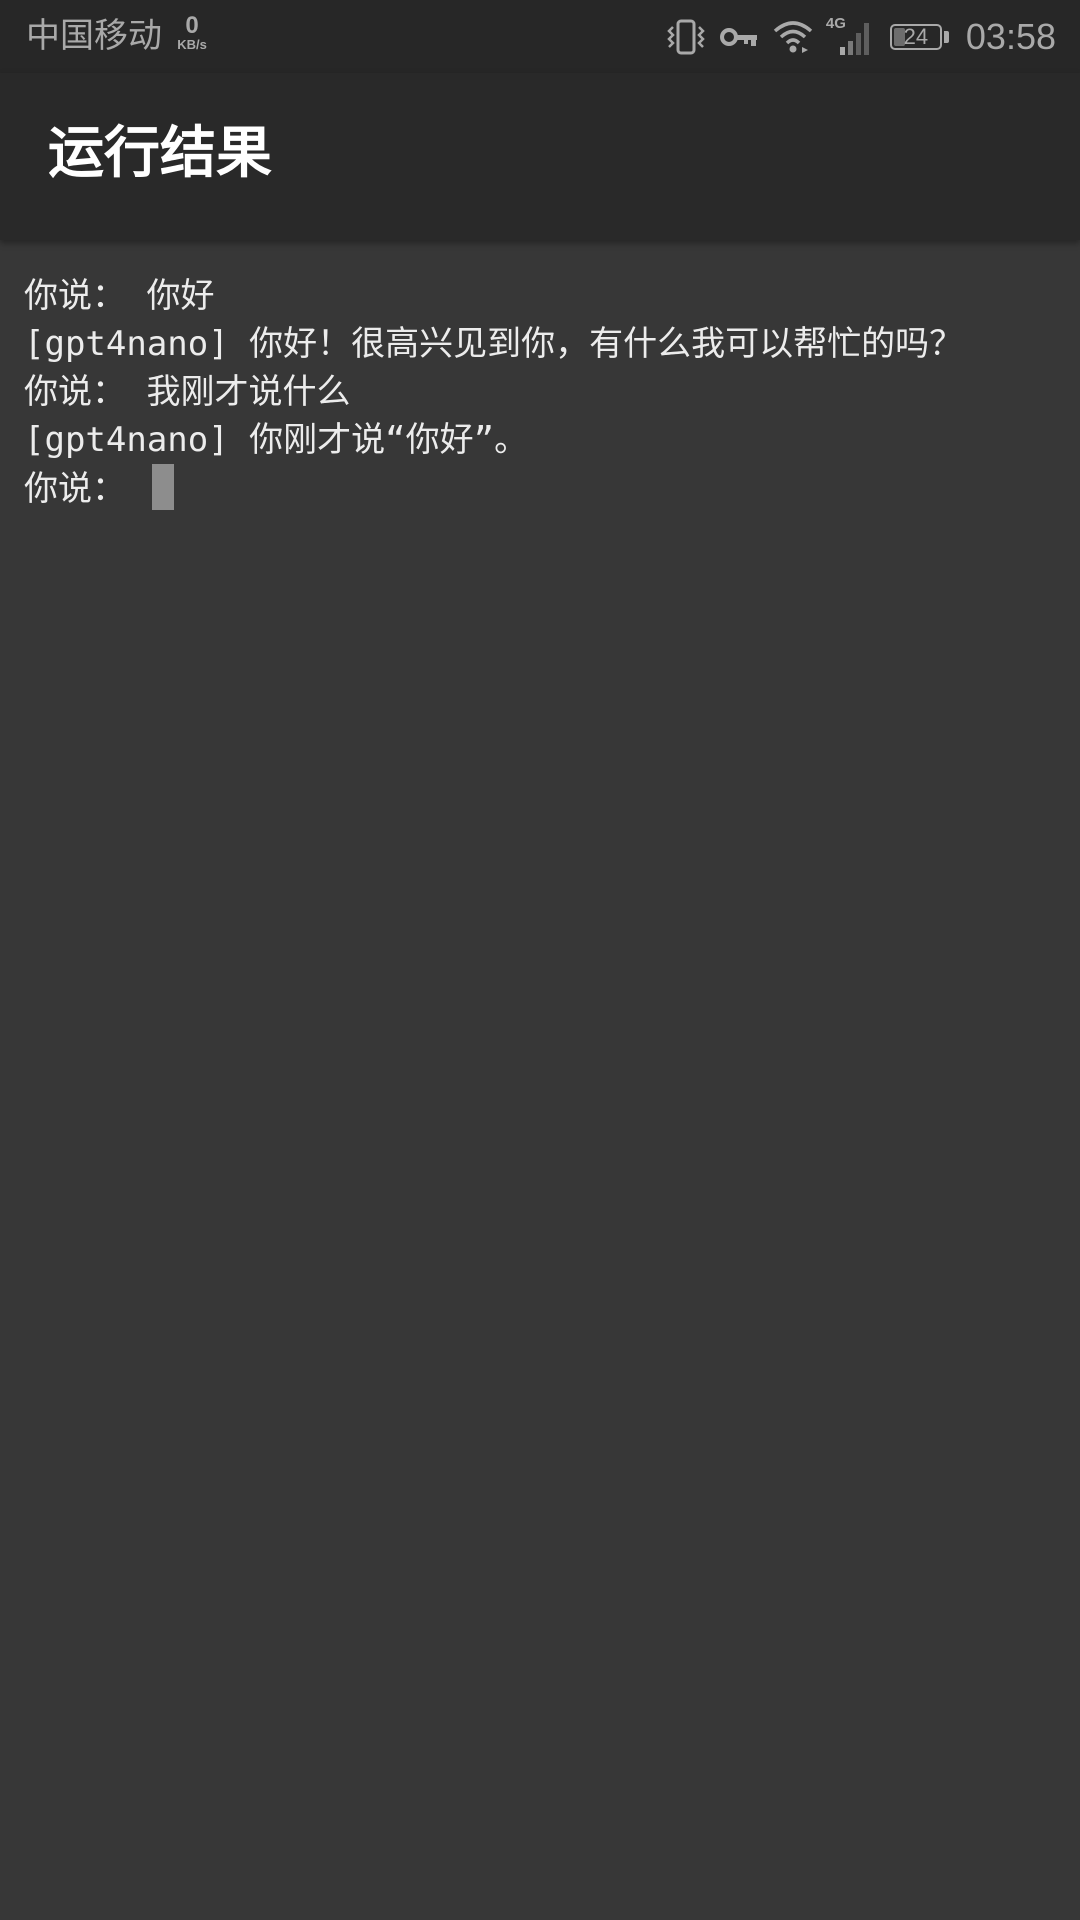  What do you see at coordinates (793, 37) in the screenshot?
I see `wifi-icon` at bounding box center [793, 37].